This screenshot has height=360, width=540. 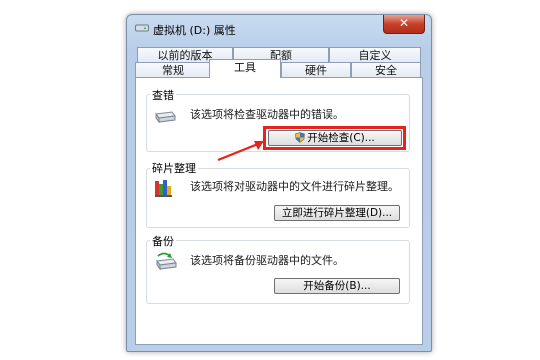 I want to click on window-title: 虚拟机 (D:) 属性, so click(x=194, y=30).